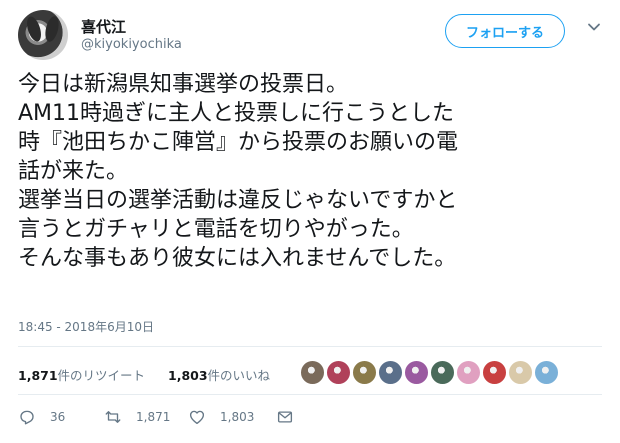 This screenshot has height=443, width=620. Describe the element at coordinates (38, 375) in the screenshot. I see `retweets-stat-count: 1,871` at that location.